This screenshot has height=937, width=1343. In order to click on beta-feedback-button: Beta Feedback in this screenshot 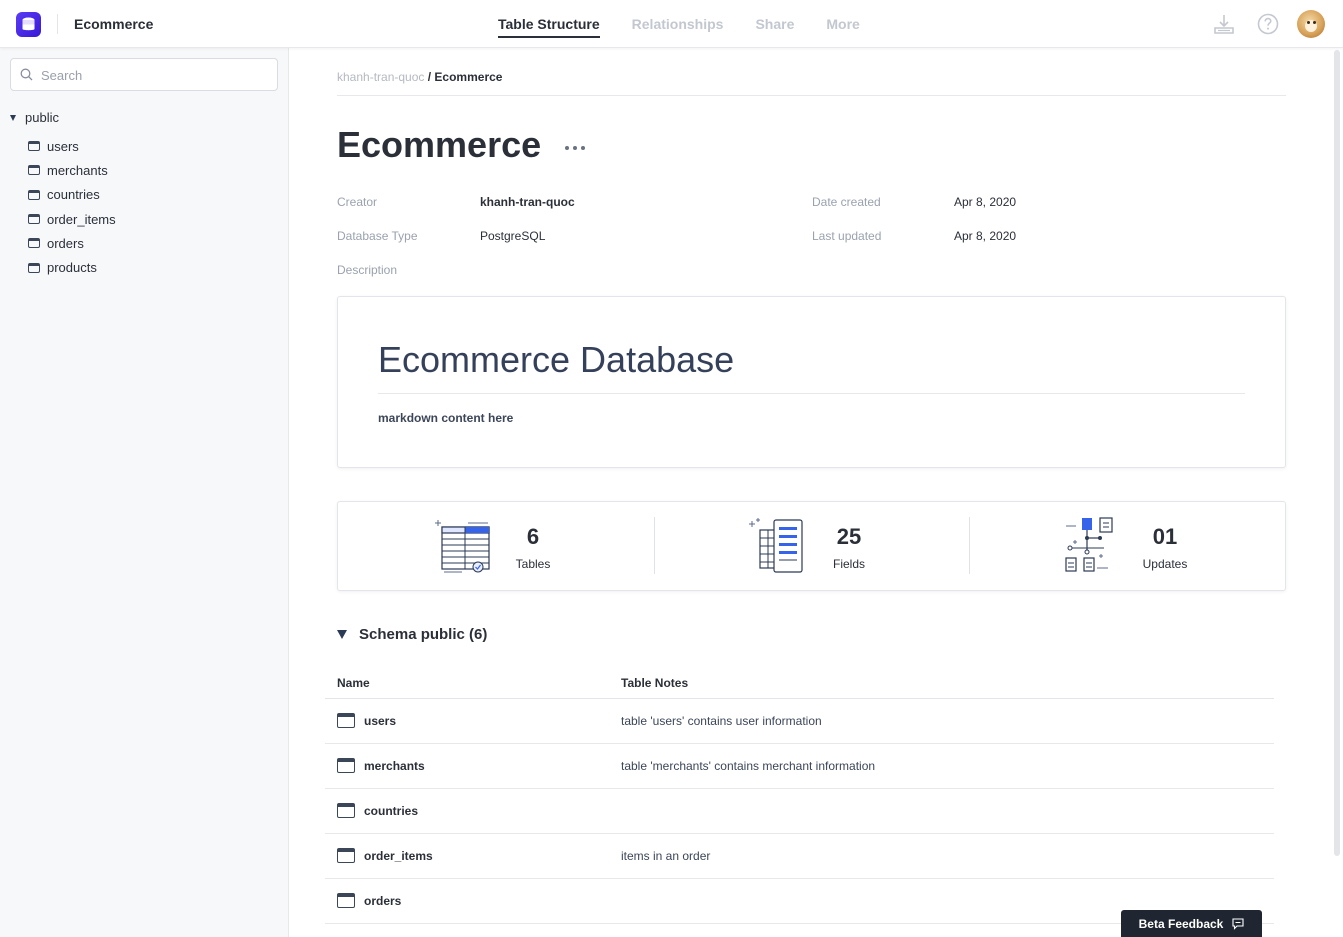, I will do `click(1191, 923)`.